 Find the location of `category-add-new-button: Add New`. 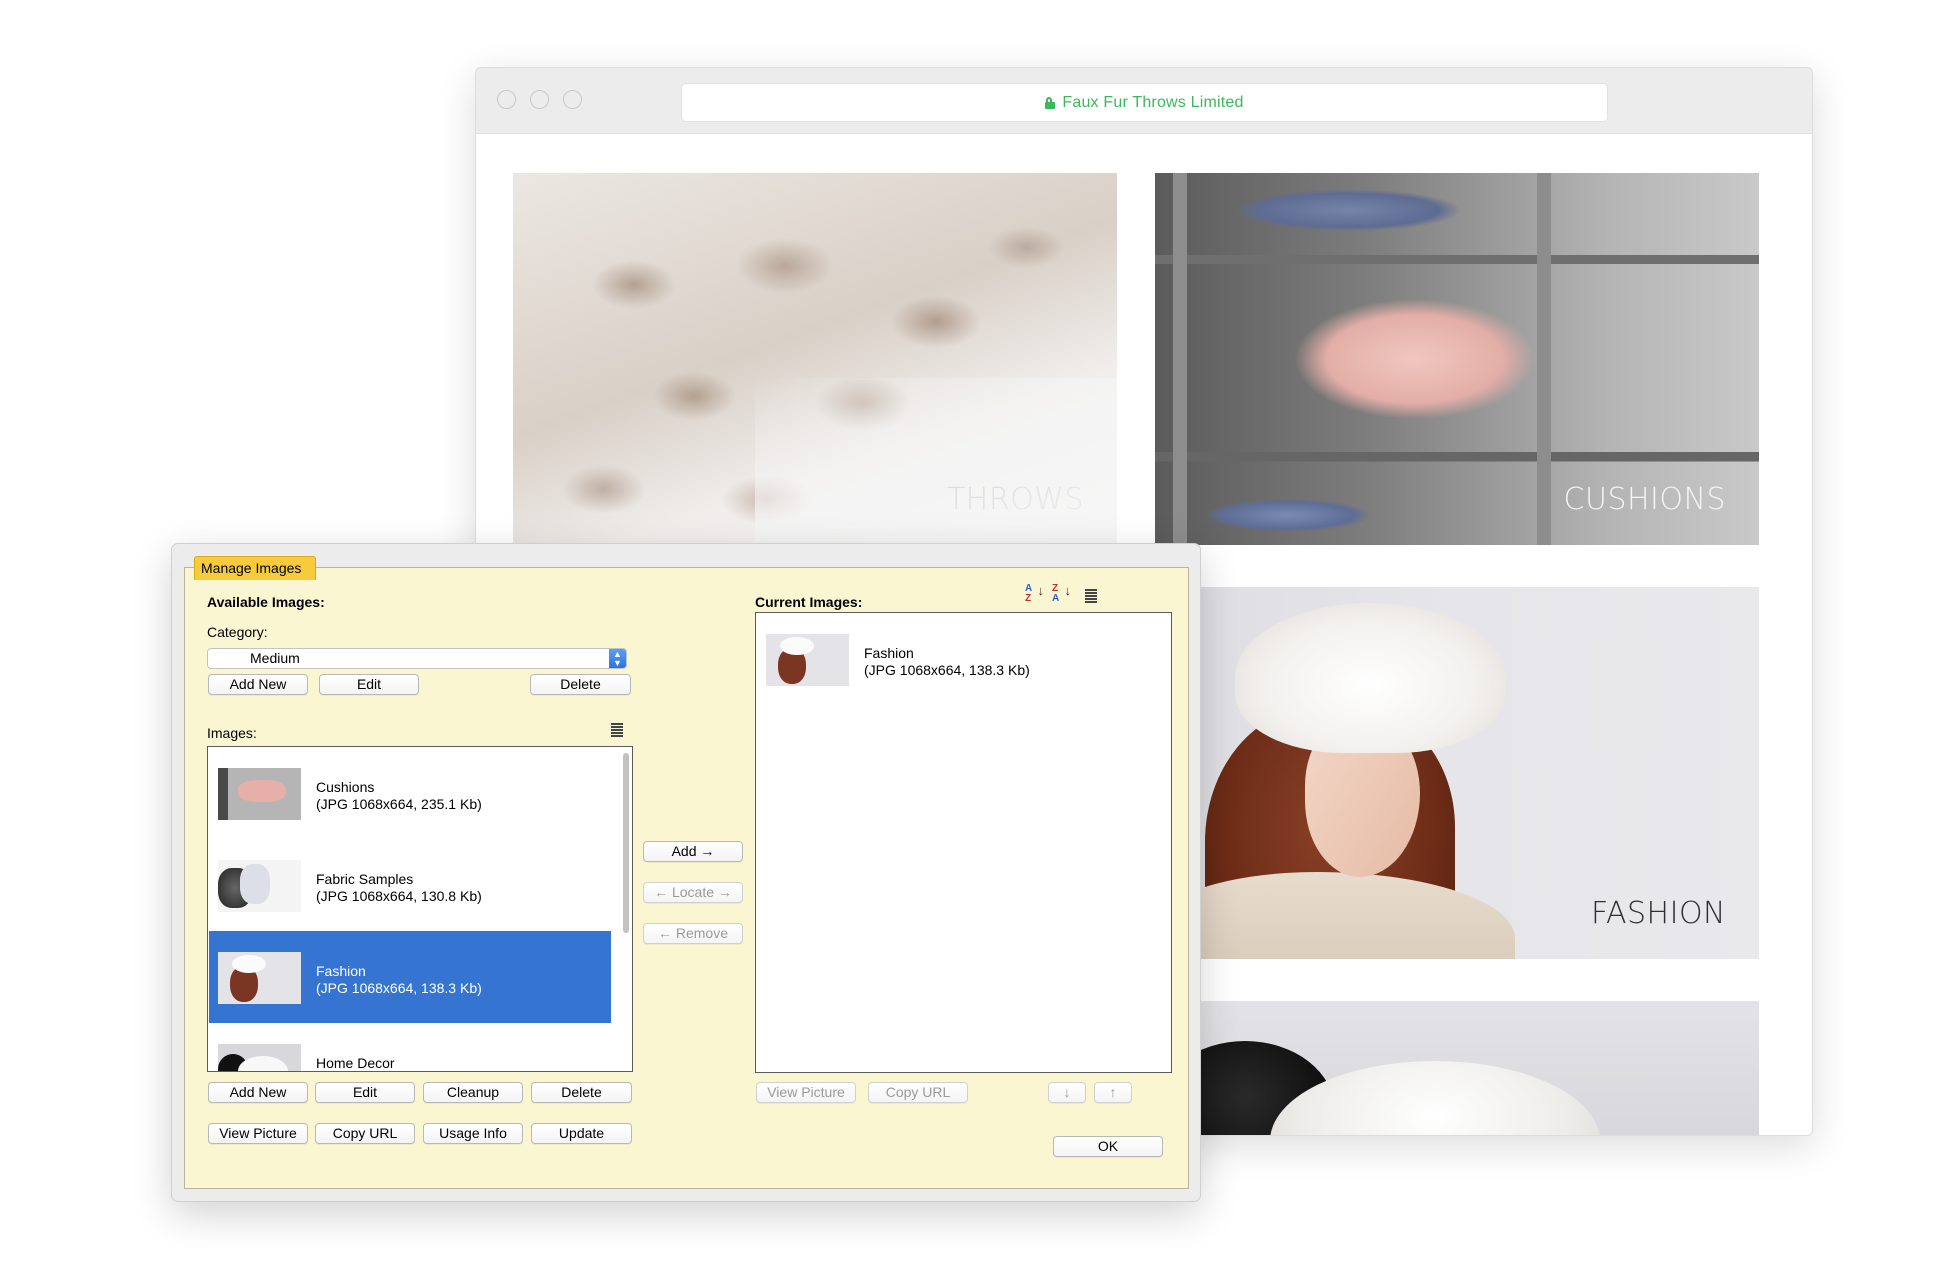

category-add-new-button: Add New is located at coordinates (258, 684).